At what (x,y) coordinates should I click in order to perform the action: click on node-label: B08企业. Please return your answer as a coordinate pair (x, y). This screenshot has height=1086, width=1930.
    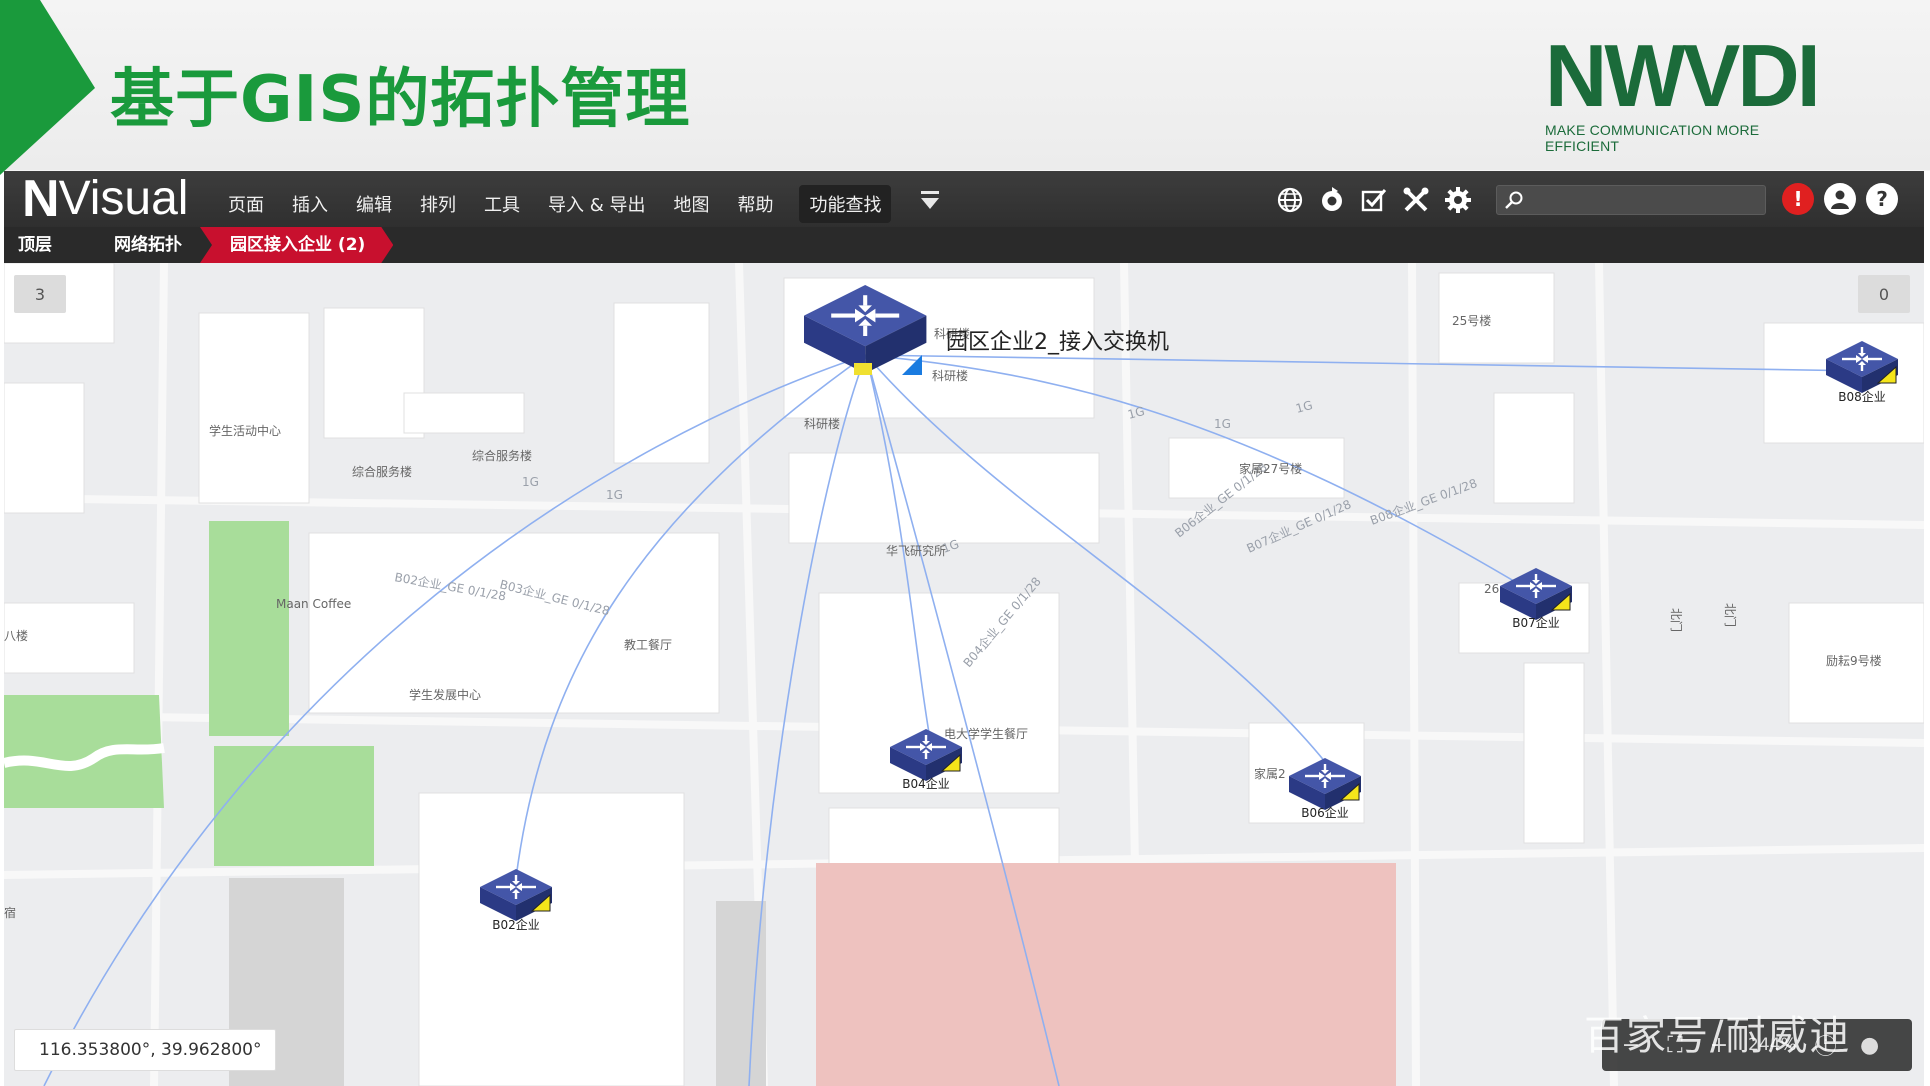
    Looking at the image, I should click on (1862, 396).